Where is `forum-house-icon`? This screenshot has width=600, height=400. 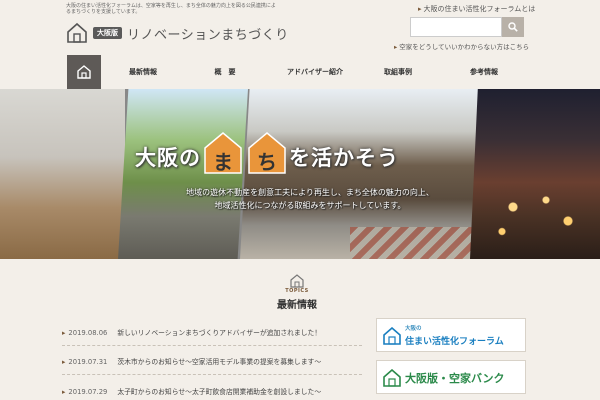
forum-house-icon is located at coordinates (392, 336).